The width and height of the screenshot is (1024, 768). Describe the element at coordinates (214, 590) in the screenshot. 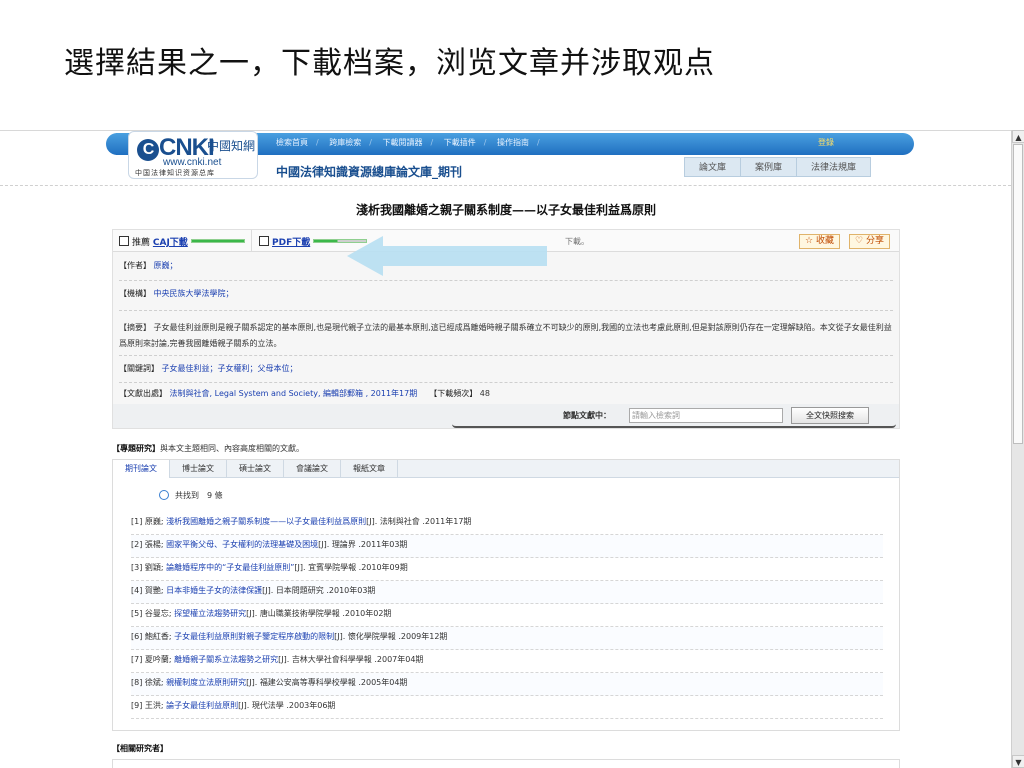

I see `list-item-title: 日本非婚生子女的法律保護` at that location.